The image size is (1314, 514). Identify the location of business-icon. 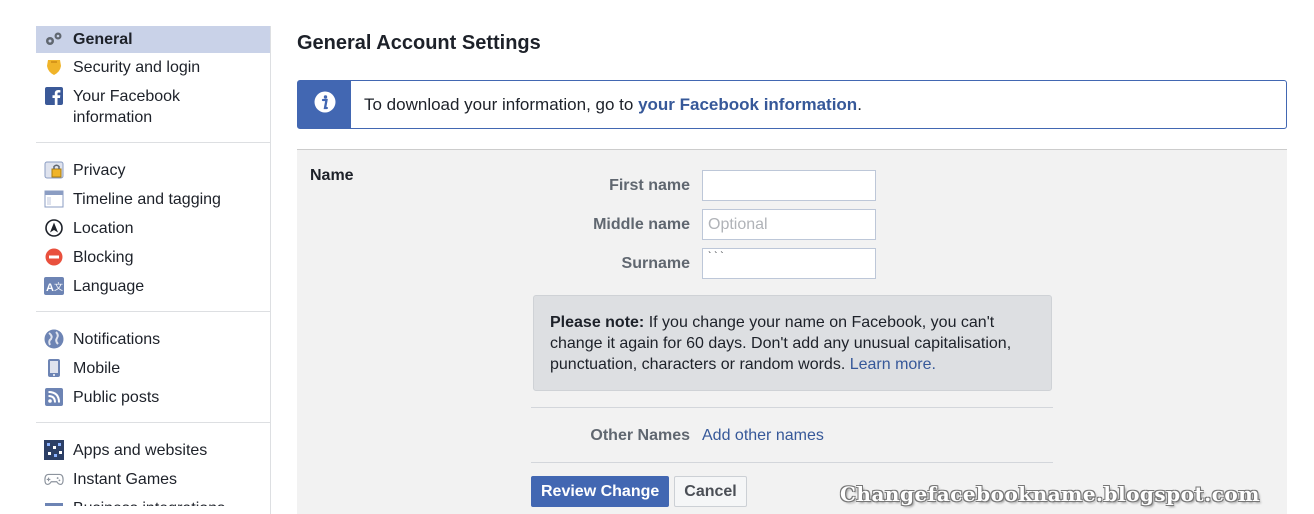
(54, 502).